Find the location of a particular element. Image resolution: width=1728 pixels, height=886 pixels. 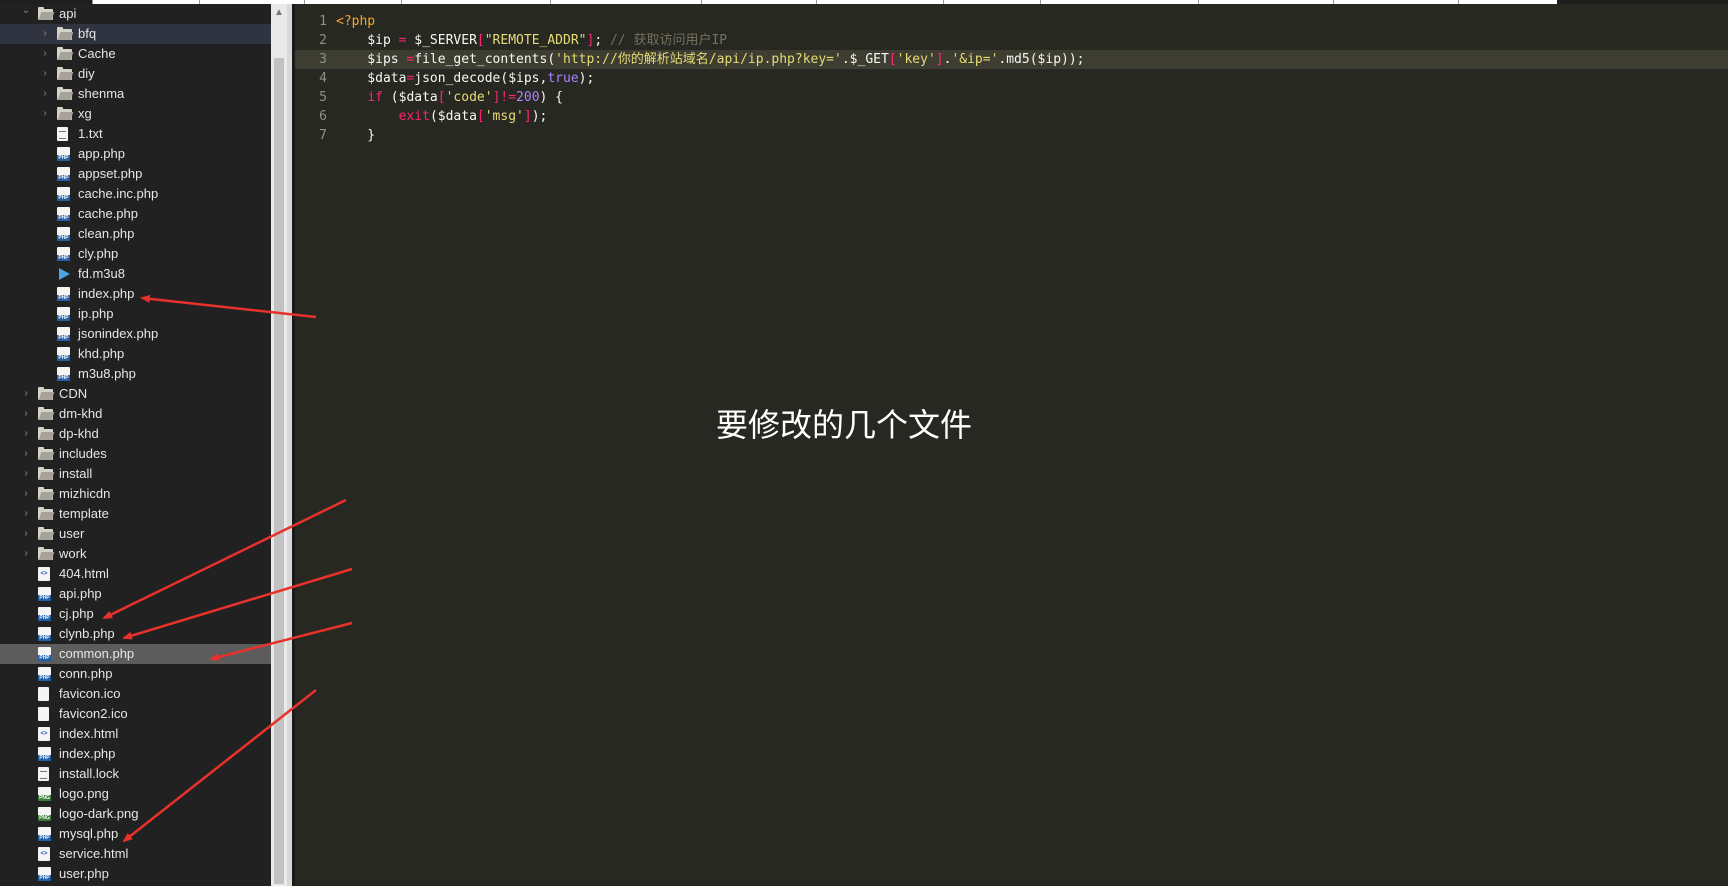

tree-item-label: cj.php is located at coordinates (76, 613).